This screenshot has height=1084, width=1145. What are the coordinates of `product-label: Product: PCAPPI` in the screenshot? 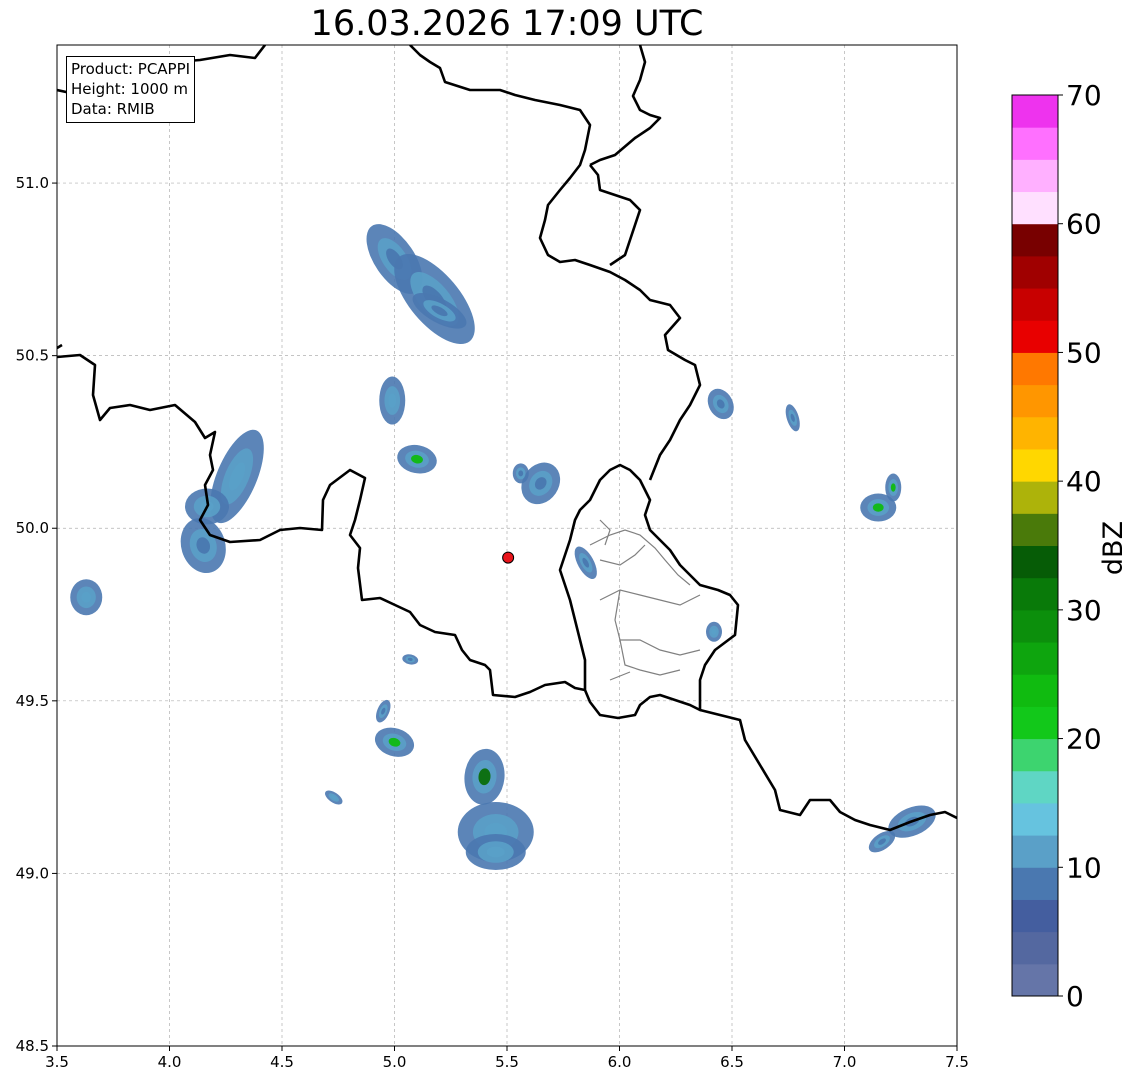 It's located at (131, 69).